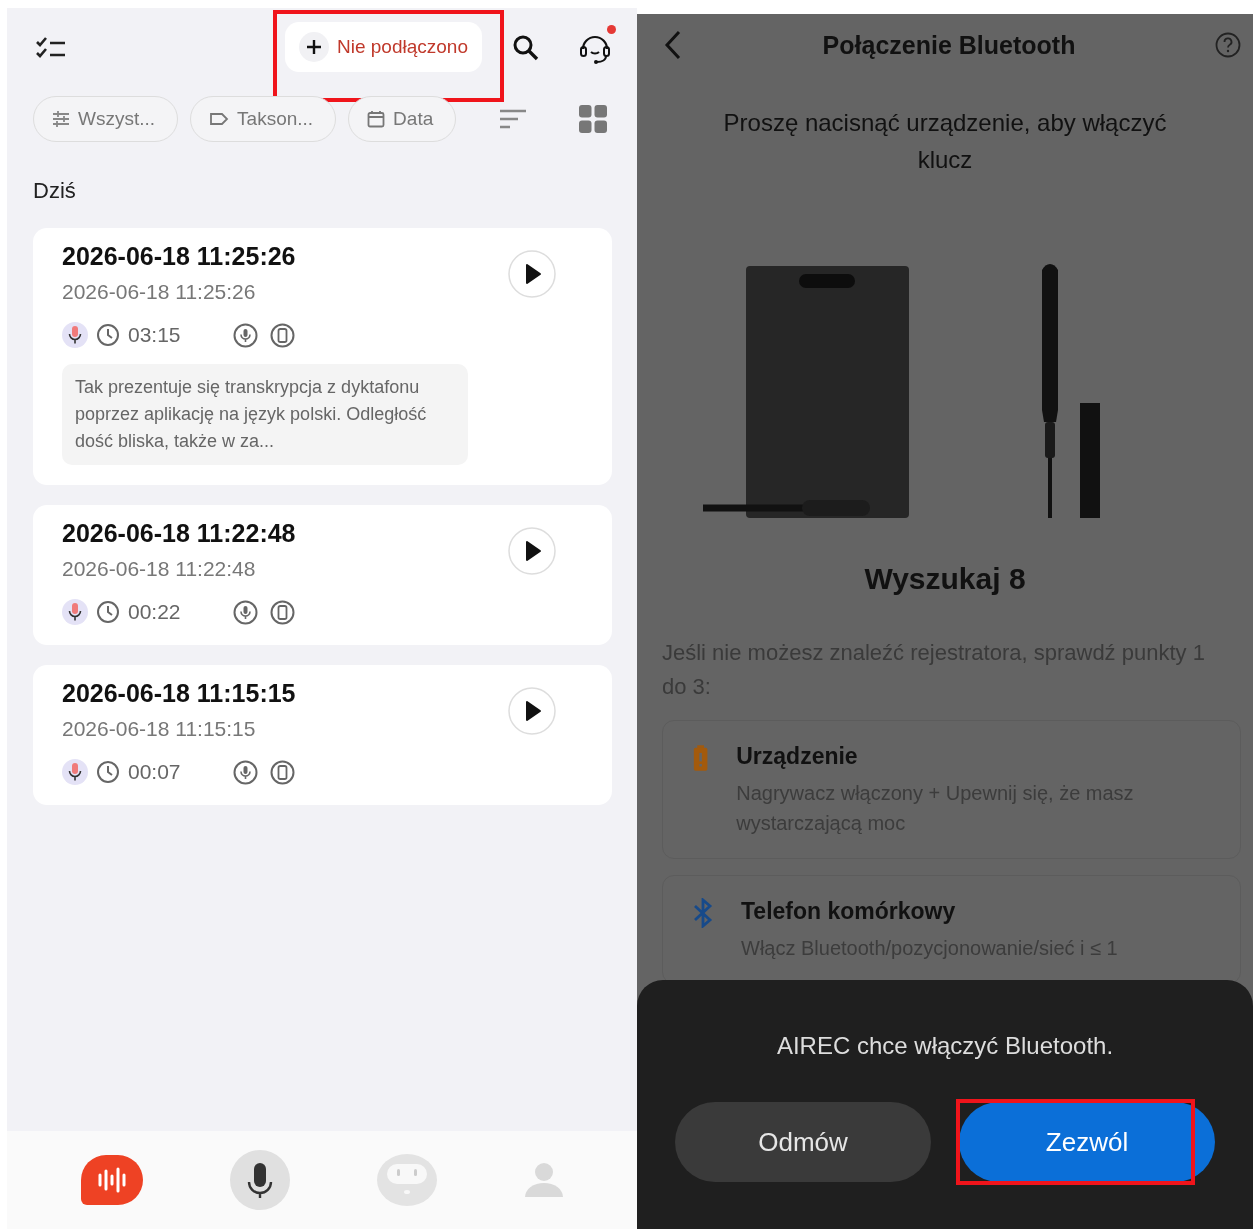  Describe the element at coordinates (159, 729) in the screenshot. I see `recording-date: 2026-06-18 11:15:15` at that location.